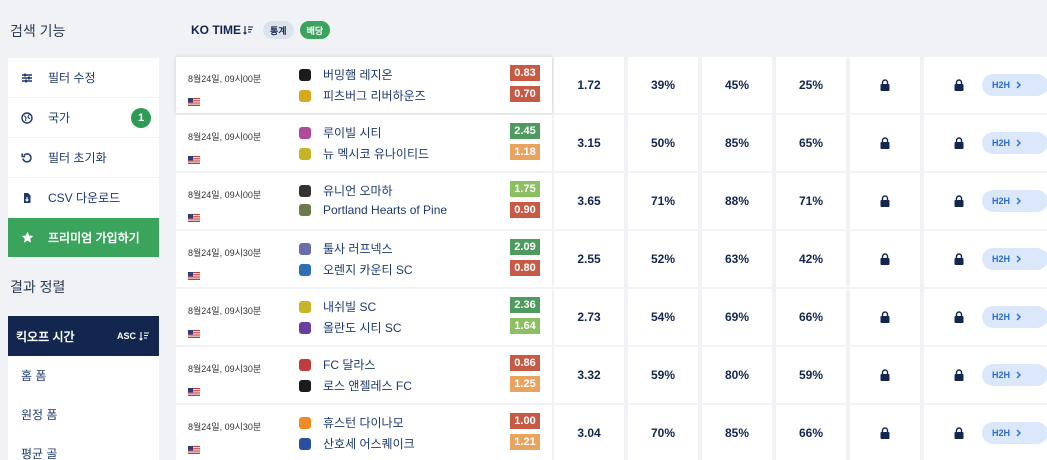 This screenshot has width=1047, height=460. Describe the element at coordinates (83, 375) in the screenshot. I see `sort-item-home-form: 홈 폼` at that location.